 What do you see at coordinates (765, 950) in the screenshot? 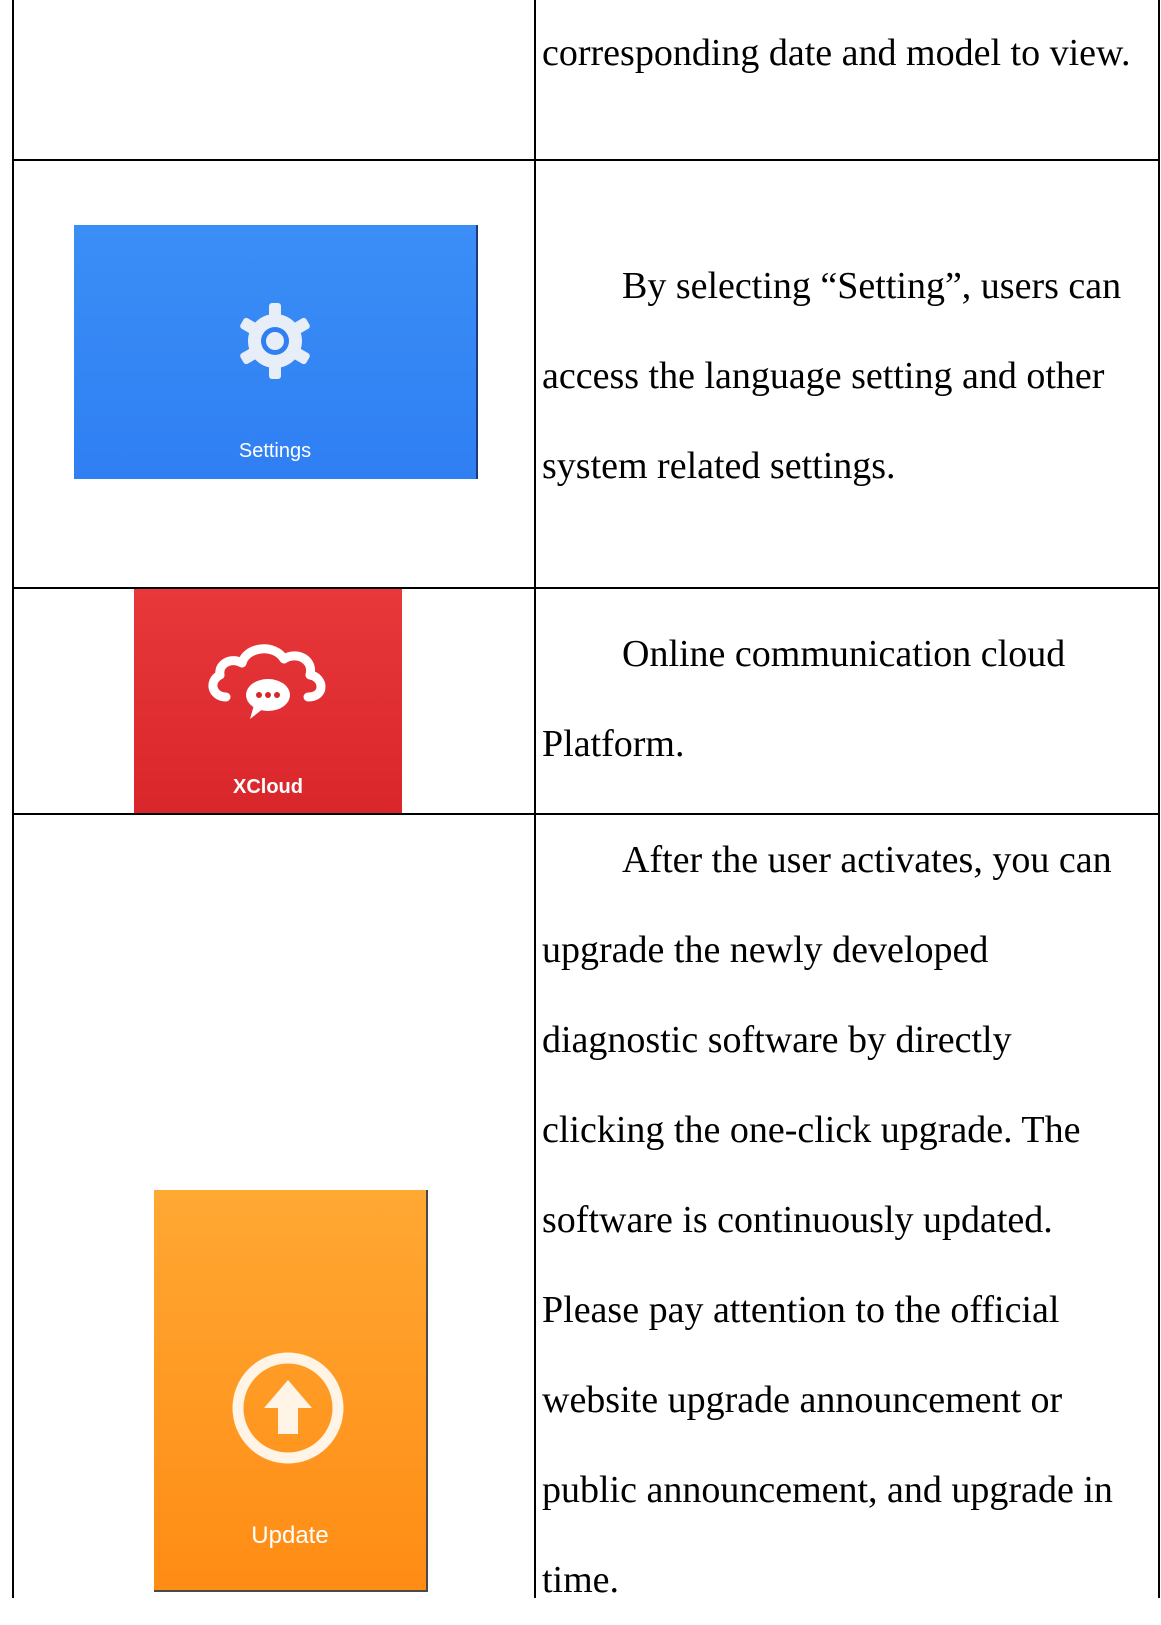
I see `text-line: upgrade the newly developed` at bounding box center [765, 950].